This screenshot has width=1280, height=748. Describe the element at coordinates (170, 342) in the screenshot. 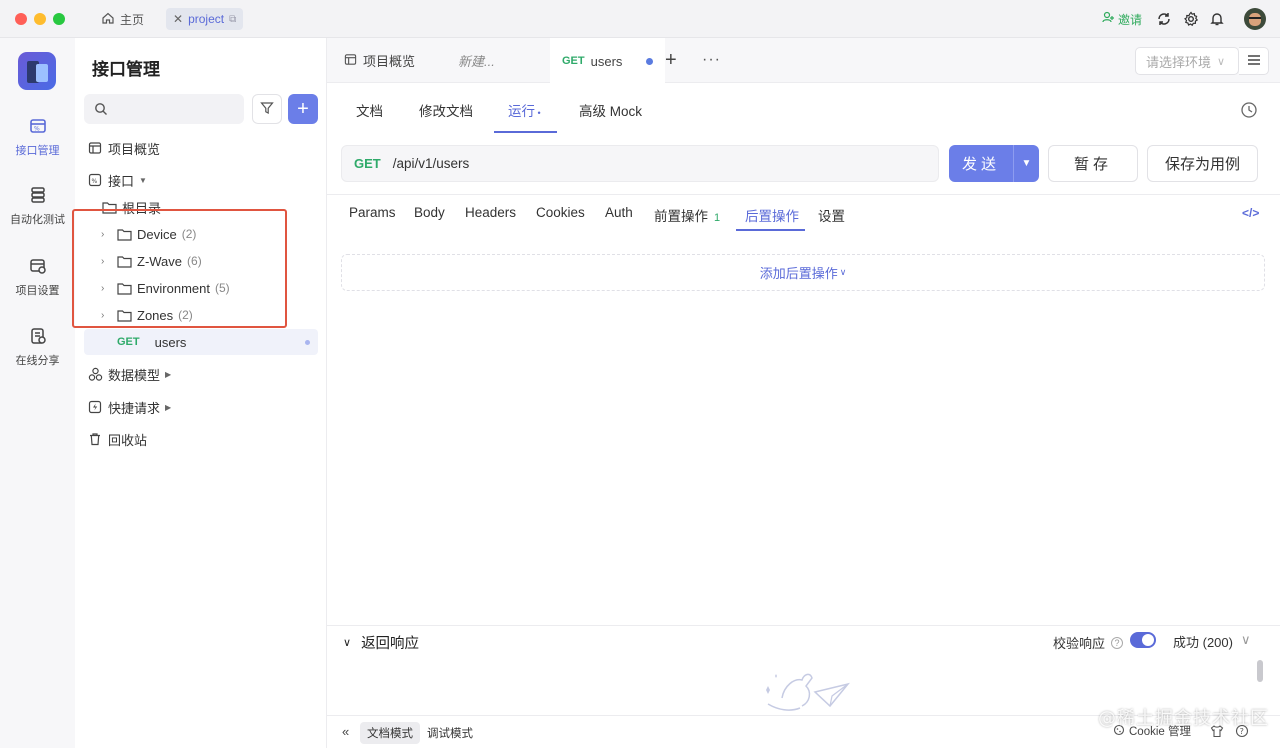

I see `endpoint-name: users` at that location.